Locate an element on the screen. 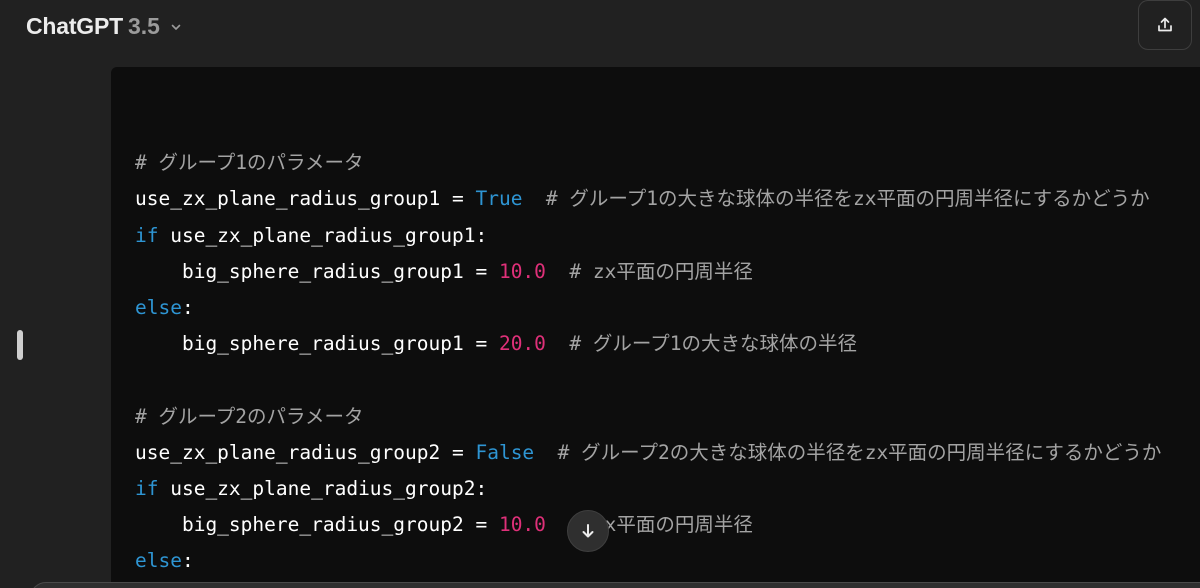  code-number: 20.0 is located at coordinates (522, 344).